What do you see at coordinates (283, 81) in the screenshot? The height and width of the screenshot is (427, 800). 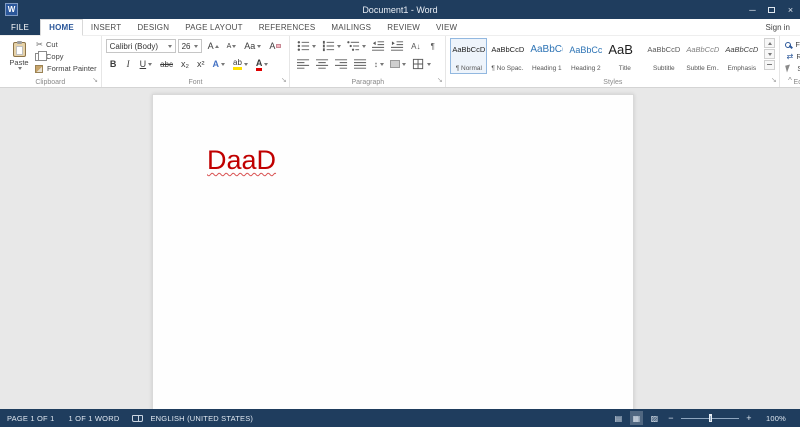 I see `font-dialog-launcher: ↘` at bounding box center [283, 81].